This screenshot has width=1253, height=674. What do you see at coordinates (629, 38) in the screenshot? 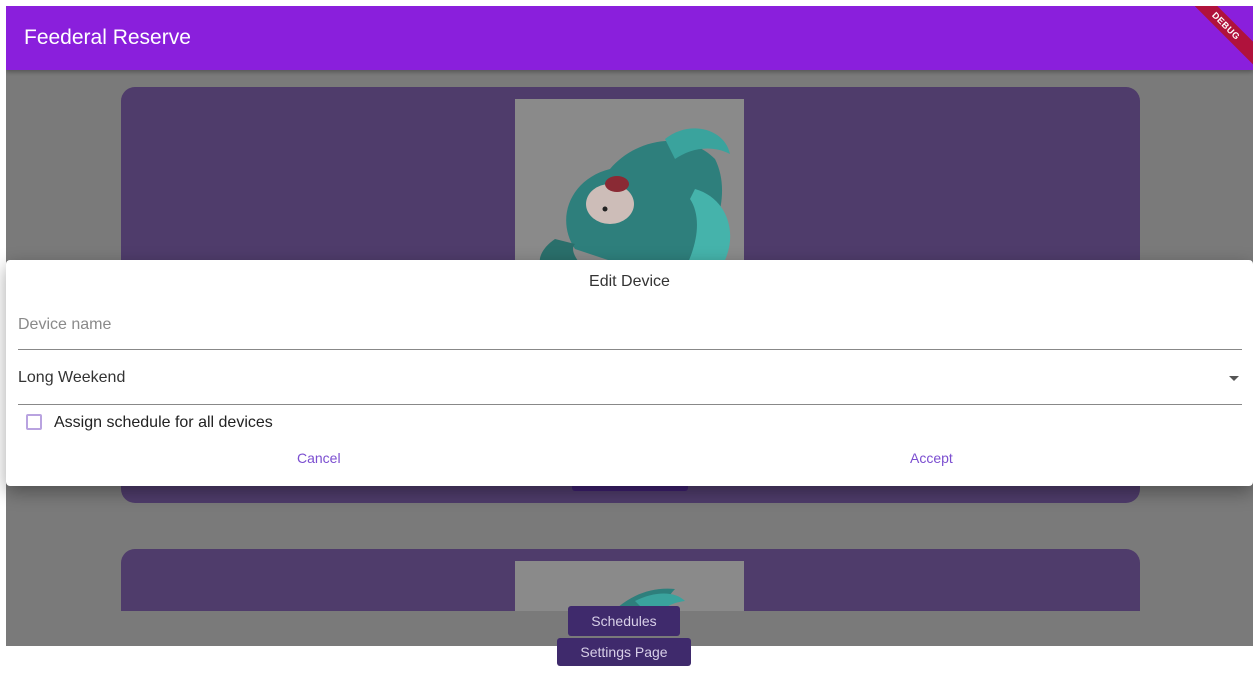
I see `app-bar: Feederal Reserve DEBUG` at bounding box center [629, 38].